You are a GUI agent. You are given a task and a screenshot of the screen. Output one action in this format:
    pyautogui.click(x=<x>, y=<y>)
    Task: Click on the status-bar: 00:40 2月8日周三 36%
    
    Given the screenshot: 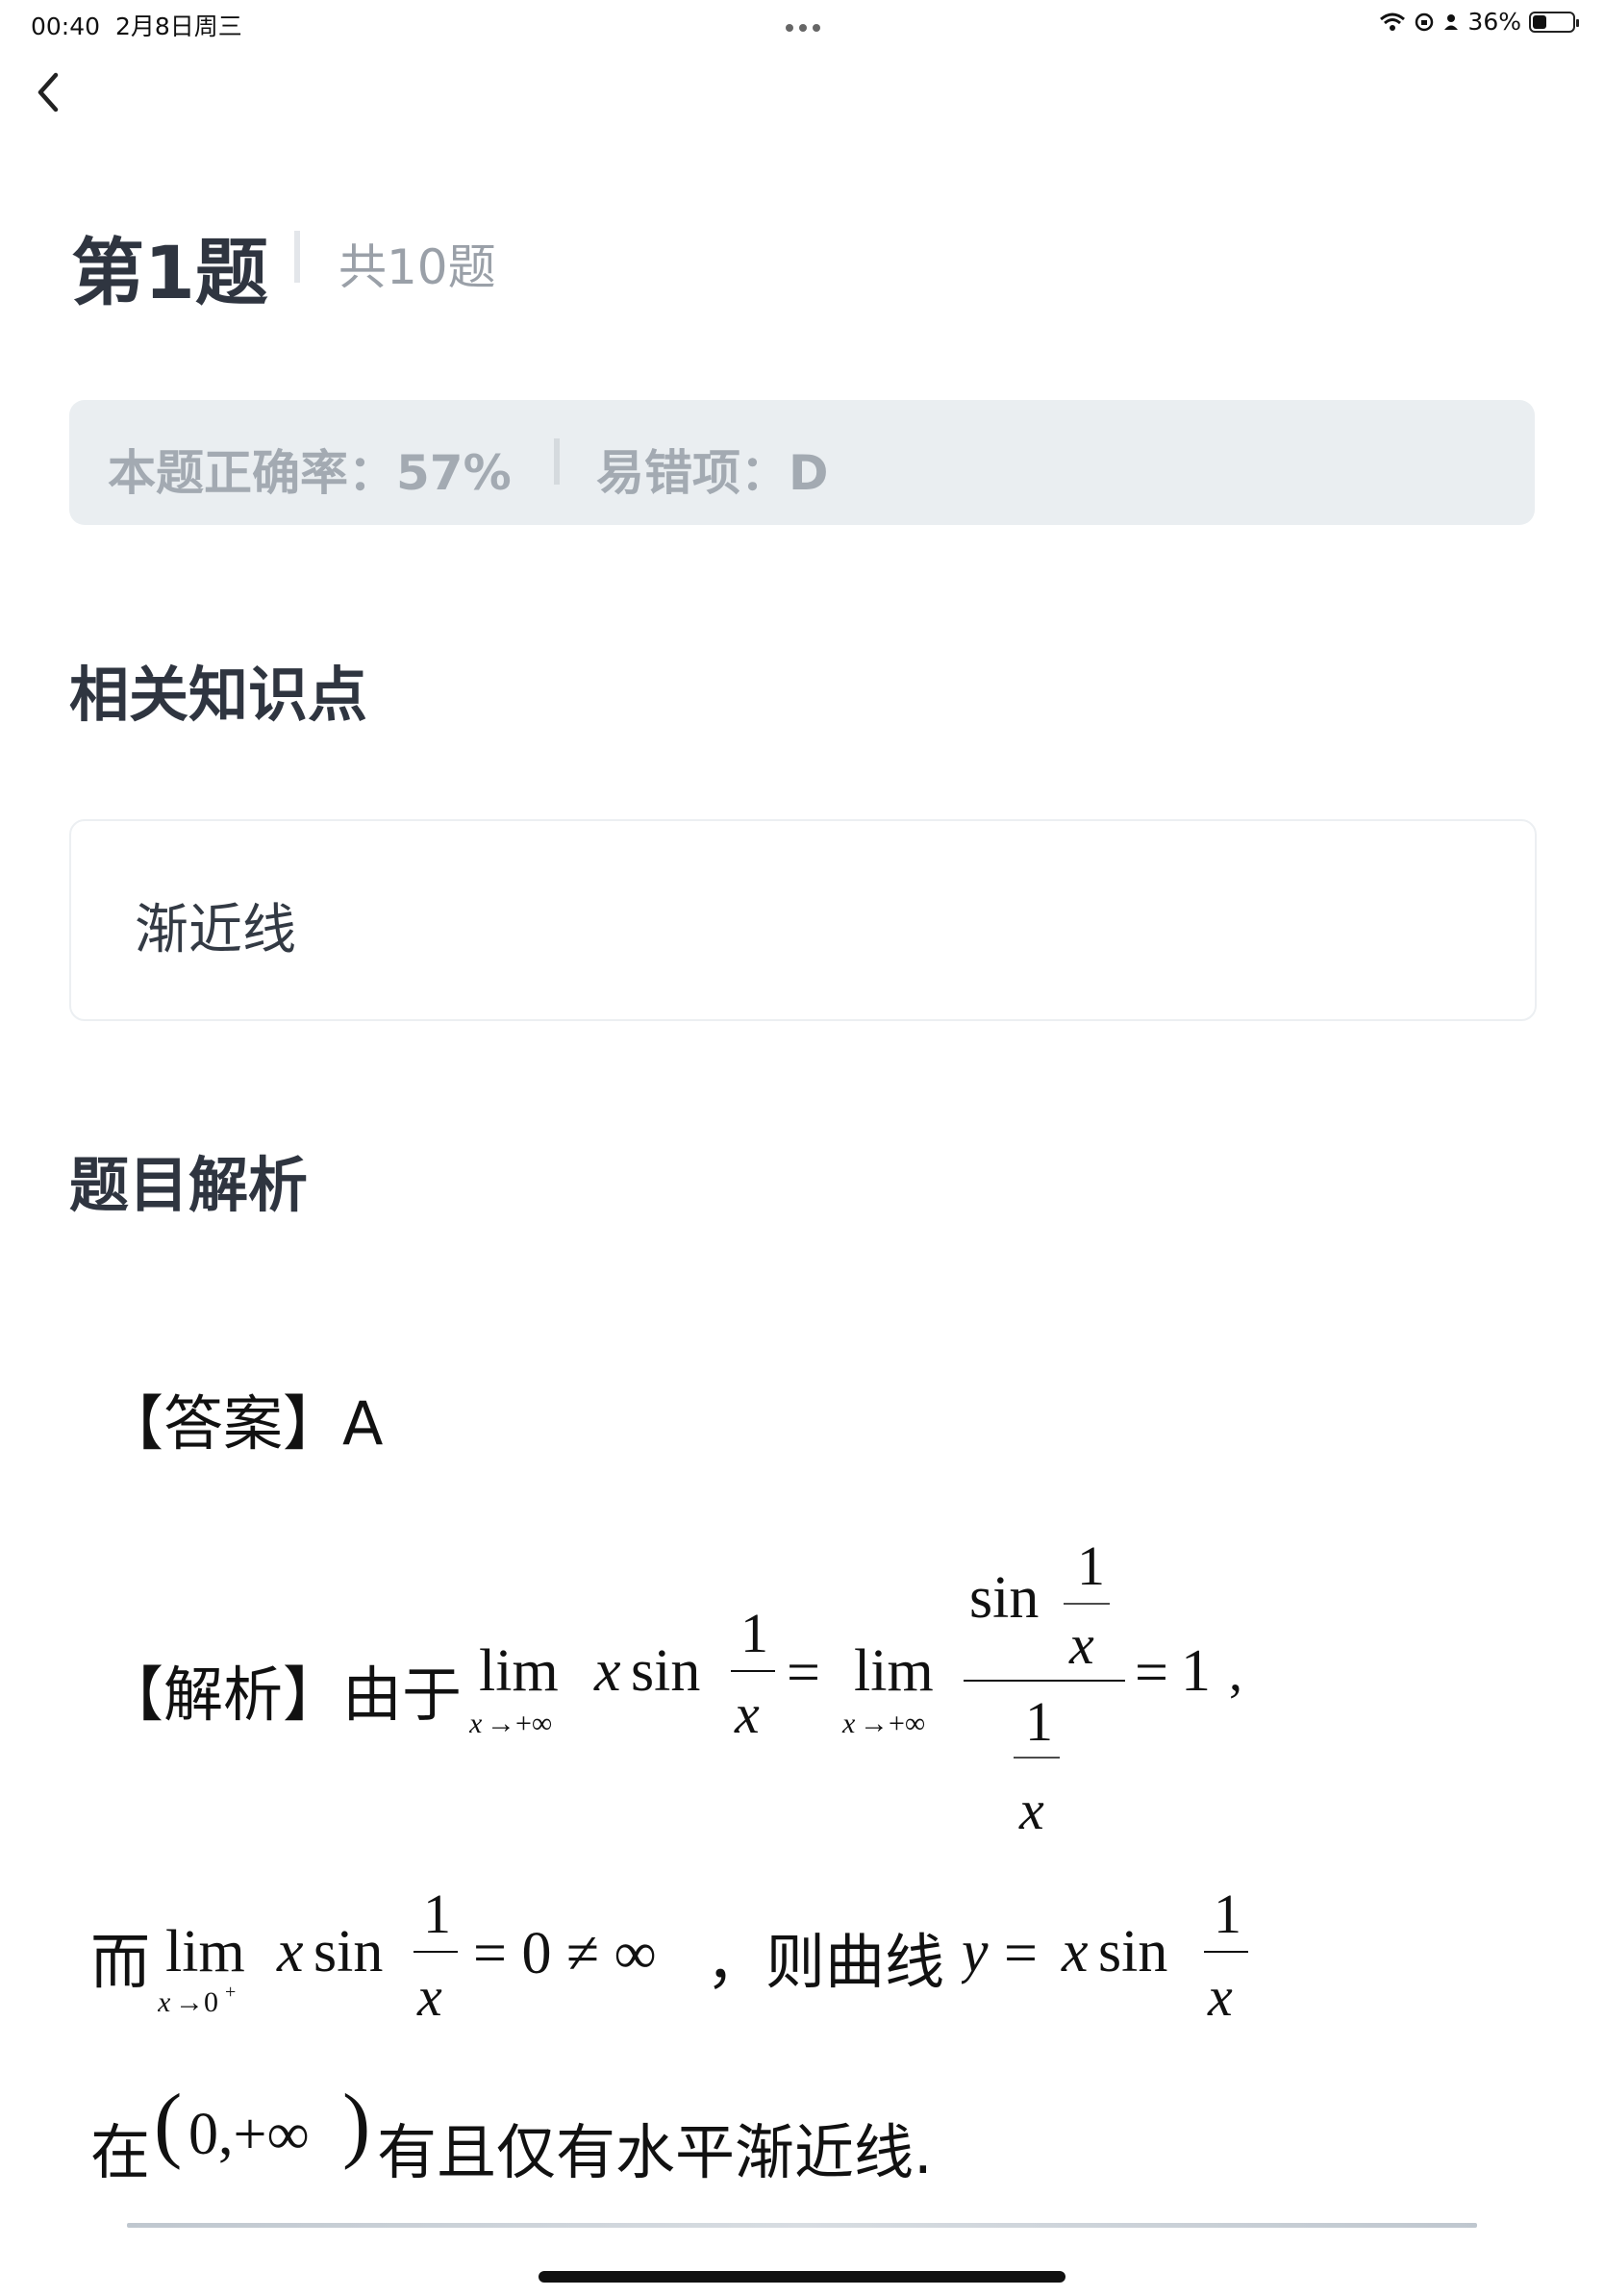 What is the action you would take?
    pyautogui.click(x=802, y=23)
    